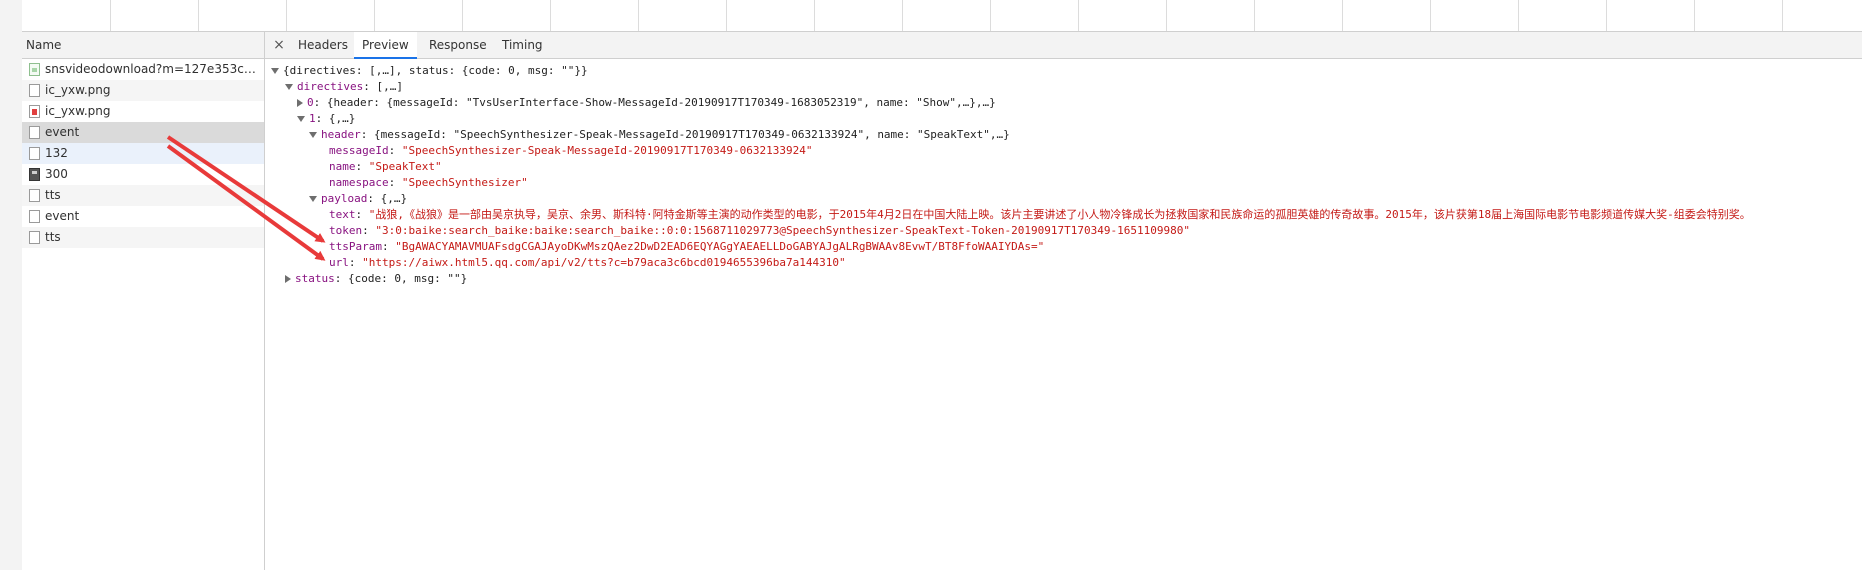 The image size is (1862, 570). I want to click on json-key: text, so click(342, 214).